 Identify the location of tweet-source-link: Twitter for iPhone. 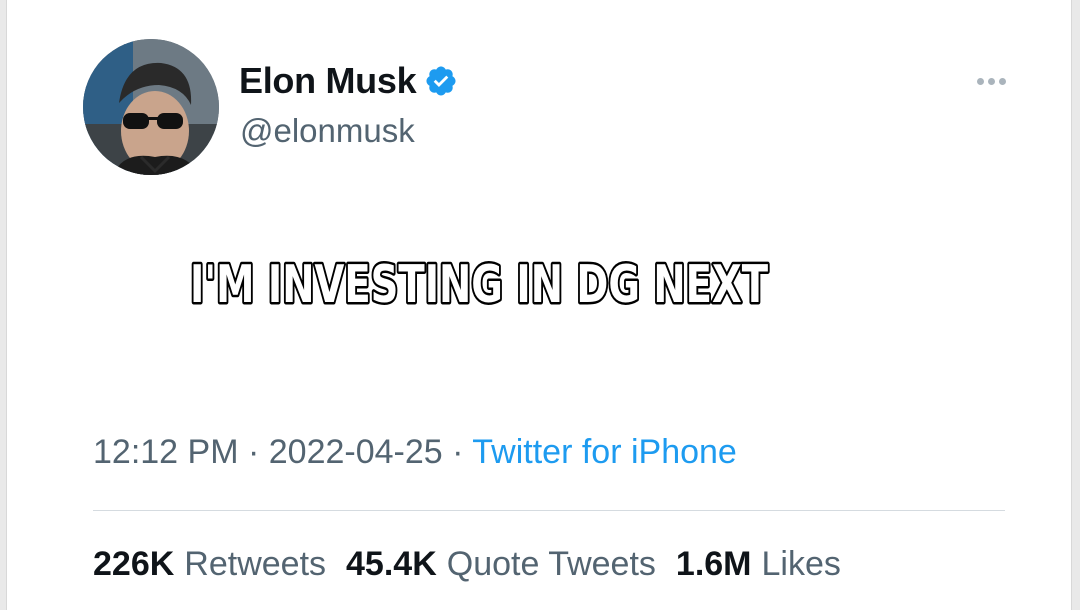
(604, 452).